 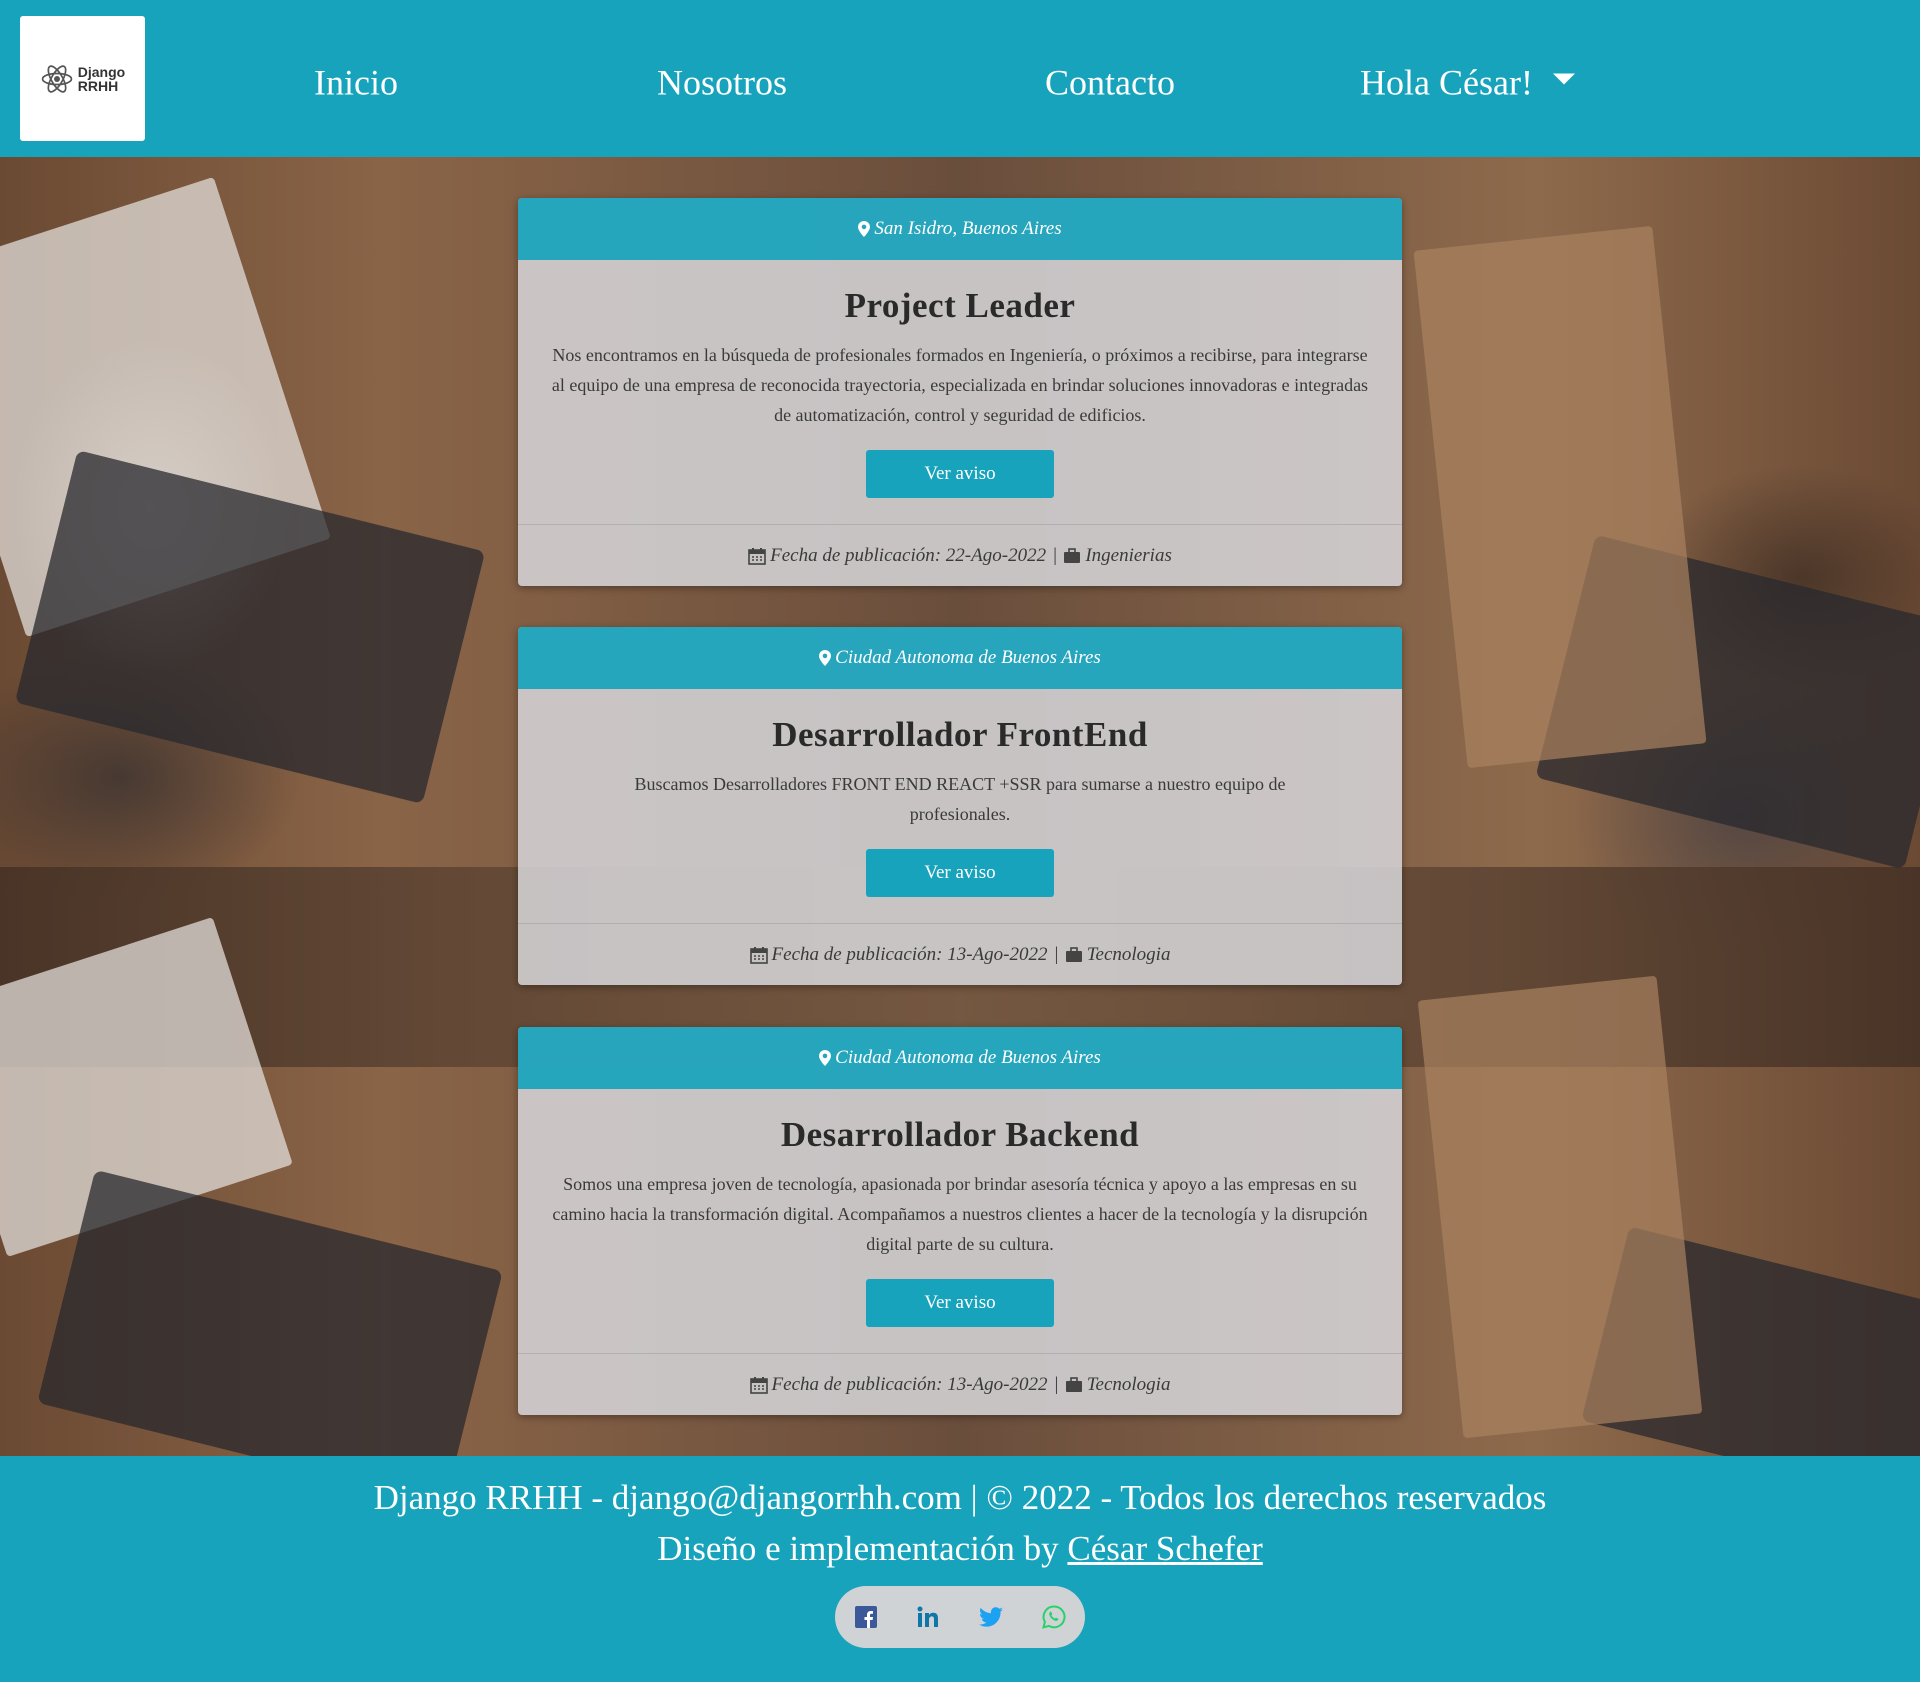 What do you see at coordinates (862, 1548) in the screenshot?
I see `footer-credits-prefix: Diseño e implementación by` at bounding box center [862, 1548].